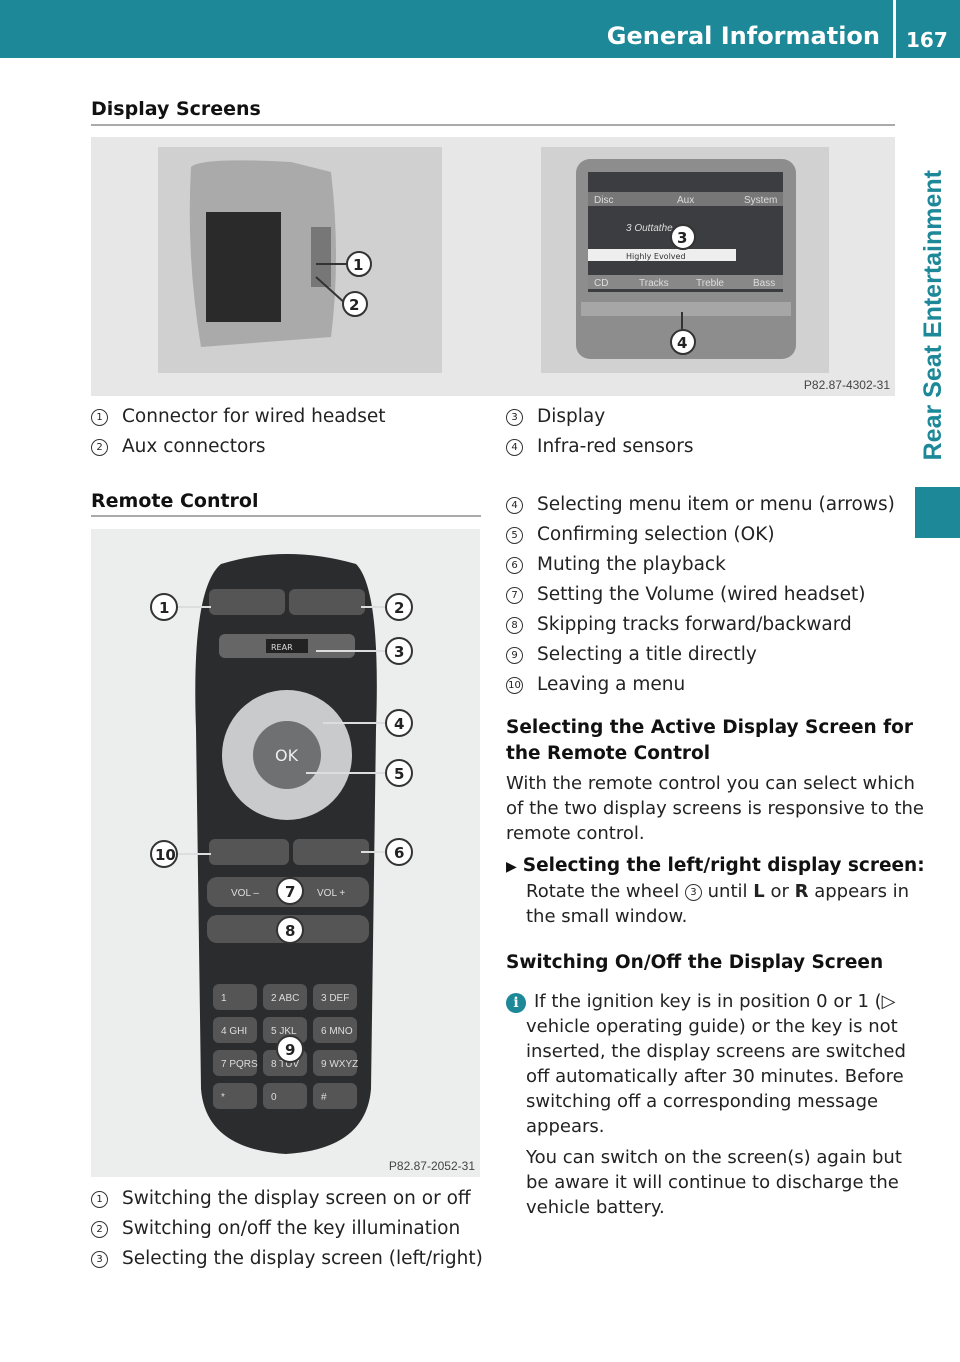  I want to click on side-tab-label: Rear Seat Entertainment, so click(932, 315).